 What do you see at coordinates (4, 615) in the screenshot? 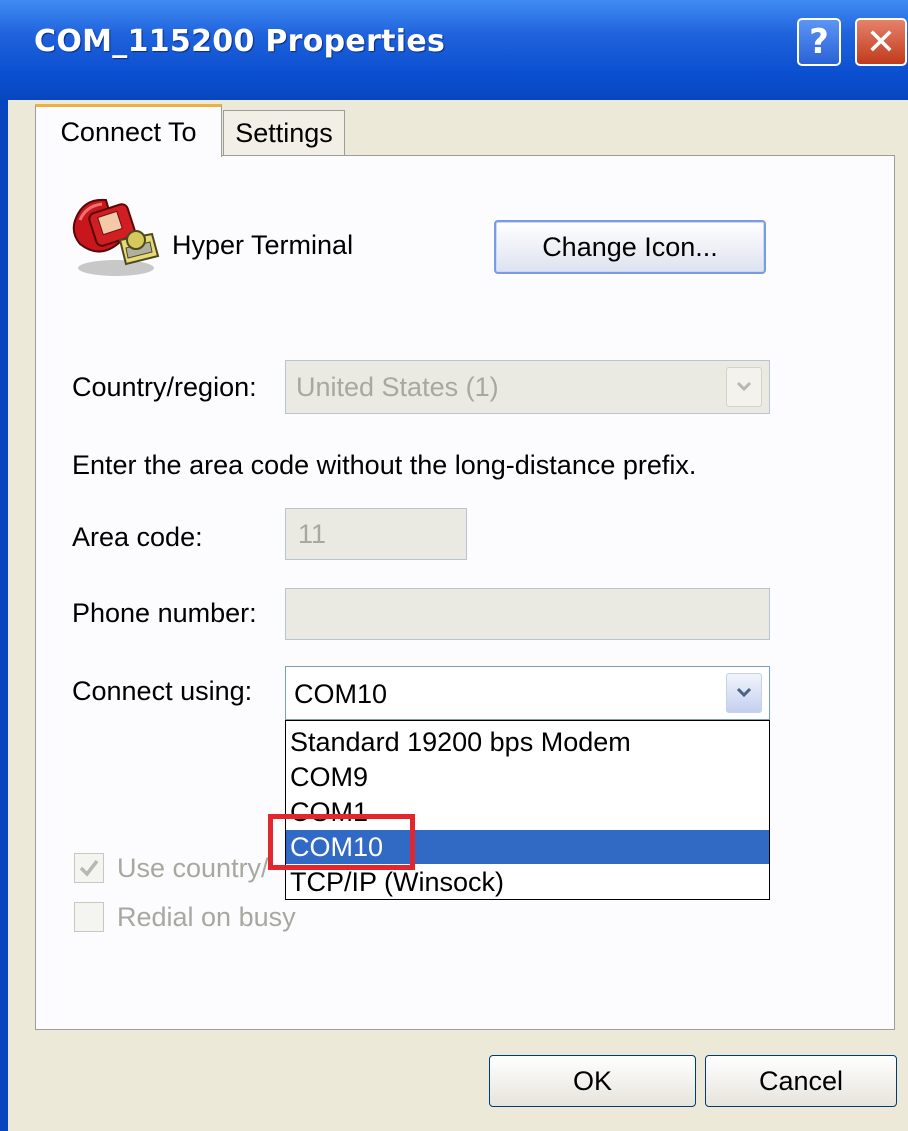
I see `window-frame` at bounding box center [4, 615].